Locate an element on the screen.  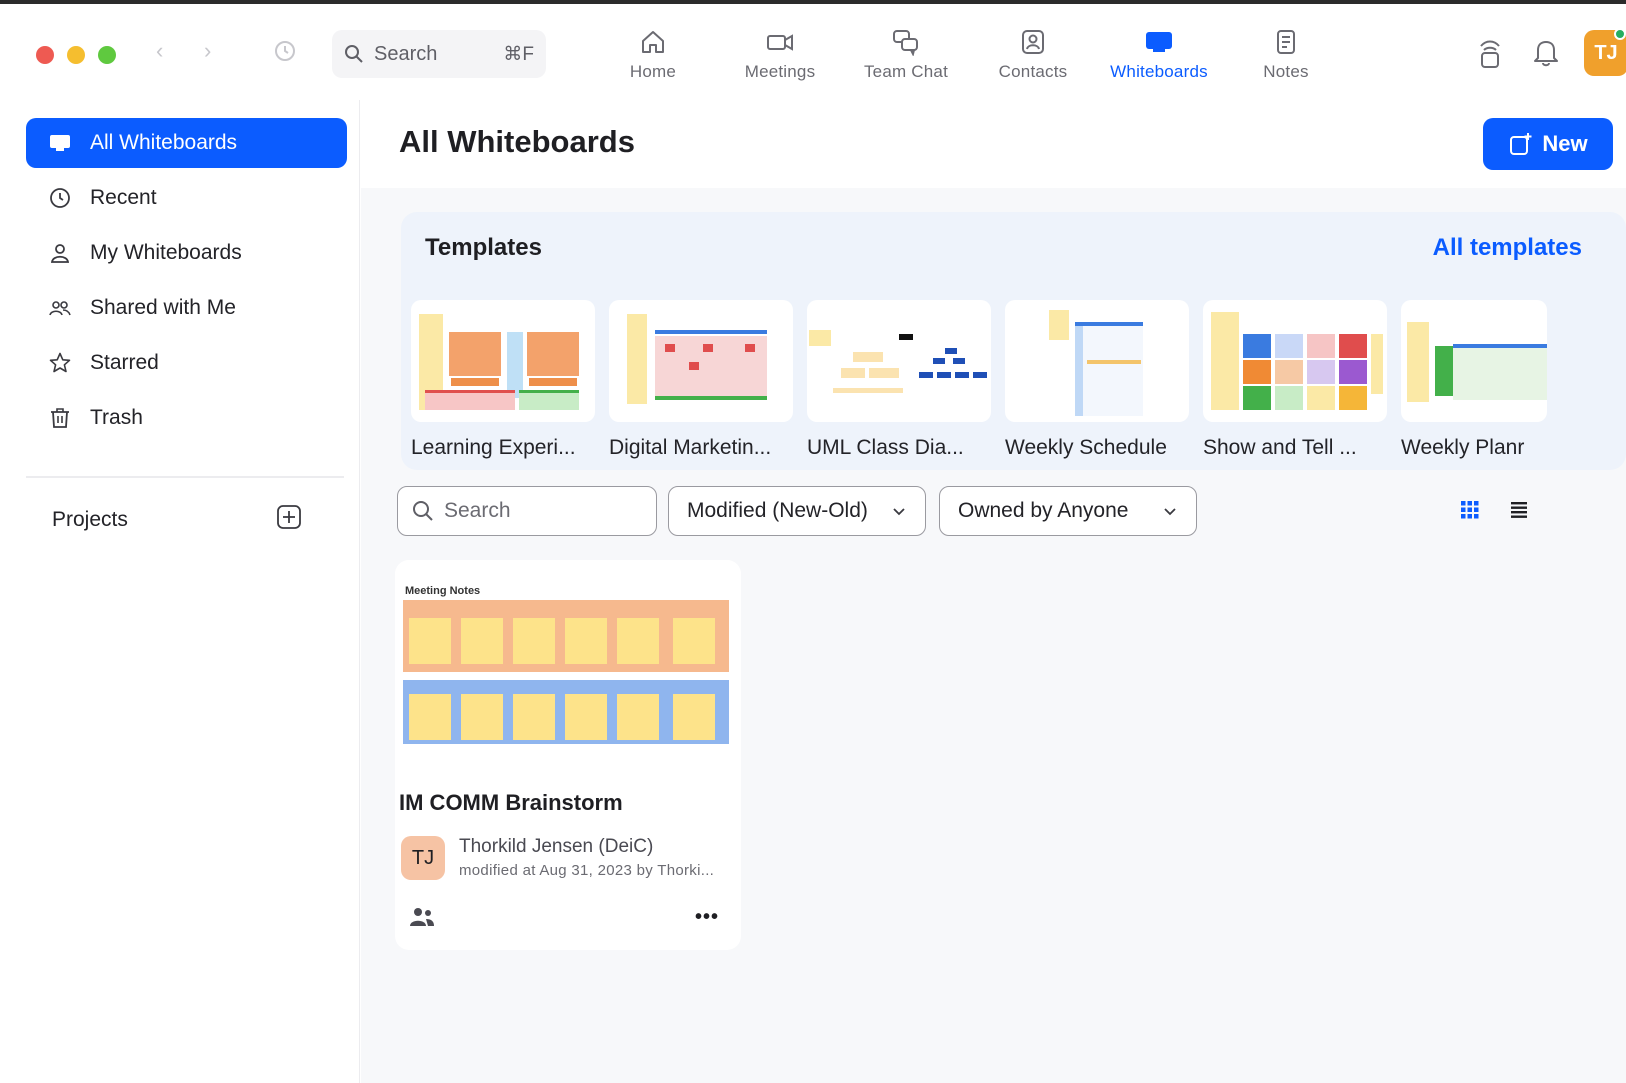
sidebar-item-label: Starred is located at coordinates (124, 362).